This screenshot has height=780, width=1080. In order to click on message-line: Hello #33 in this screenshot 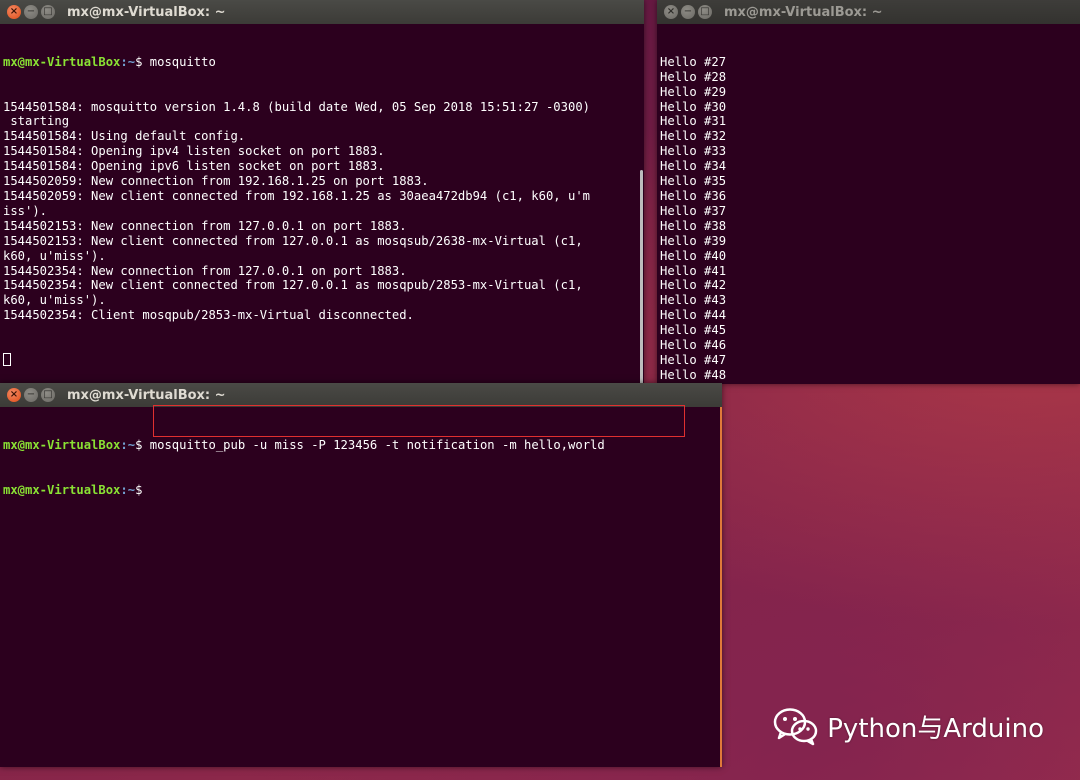, I will do `click(693, 151)`.